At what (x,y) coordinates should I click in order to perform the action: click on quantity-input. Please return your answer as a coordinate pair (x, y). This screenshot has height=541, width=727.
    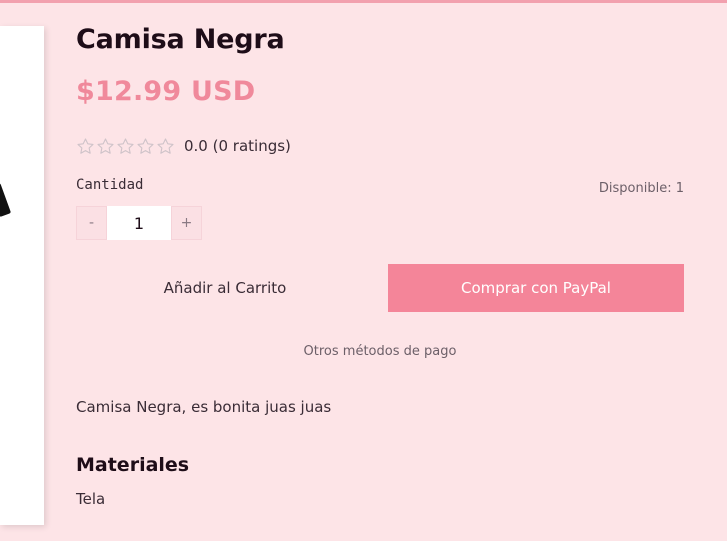
    Looking at the image, I should click on (139, 223).